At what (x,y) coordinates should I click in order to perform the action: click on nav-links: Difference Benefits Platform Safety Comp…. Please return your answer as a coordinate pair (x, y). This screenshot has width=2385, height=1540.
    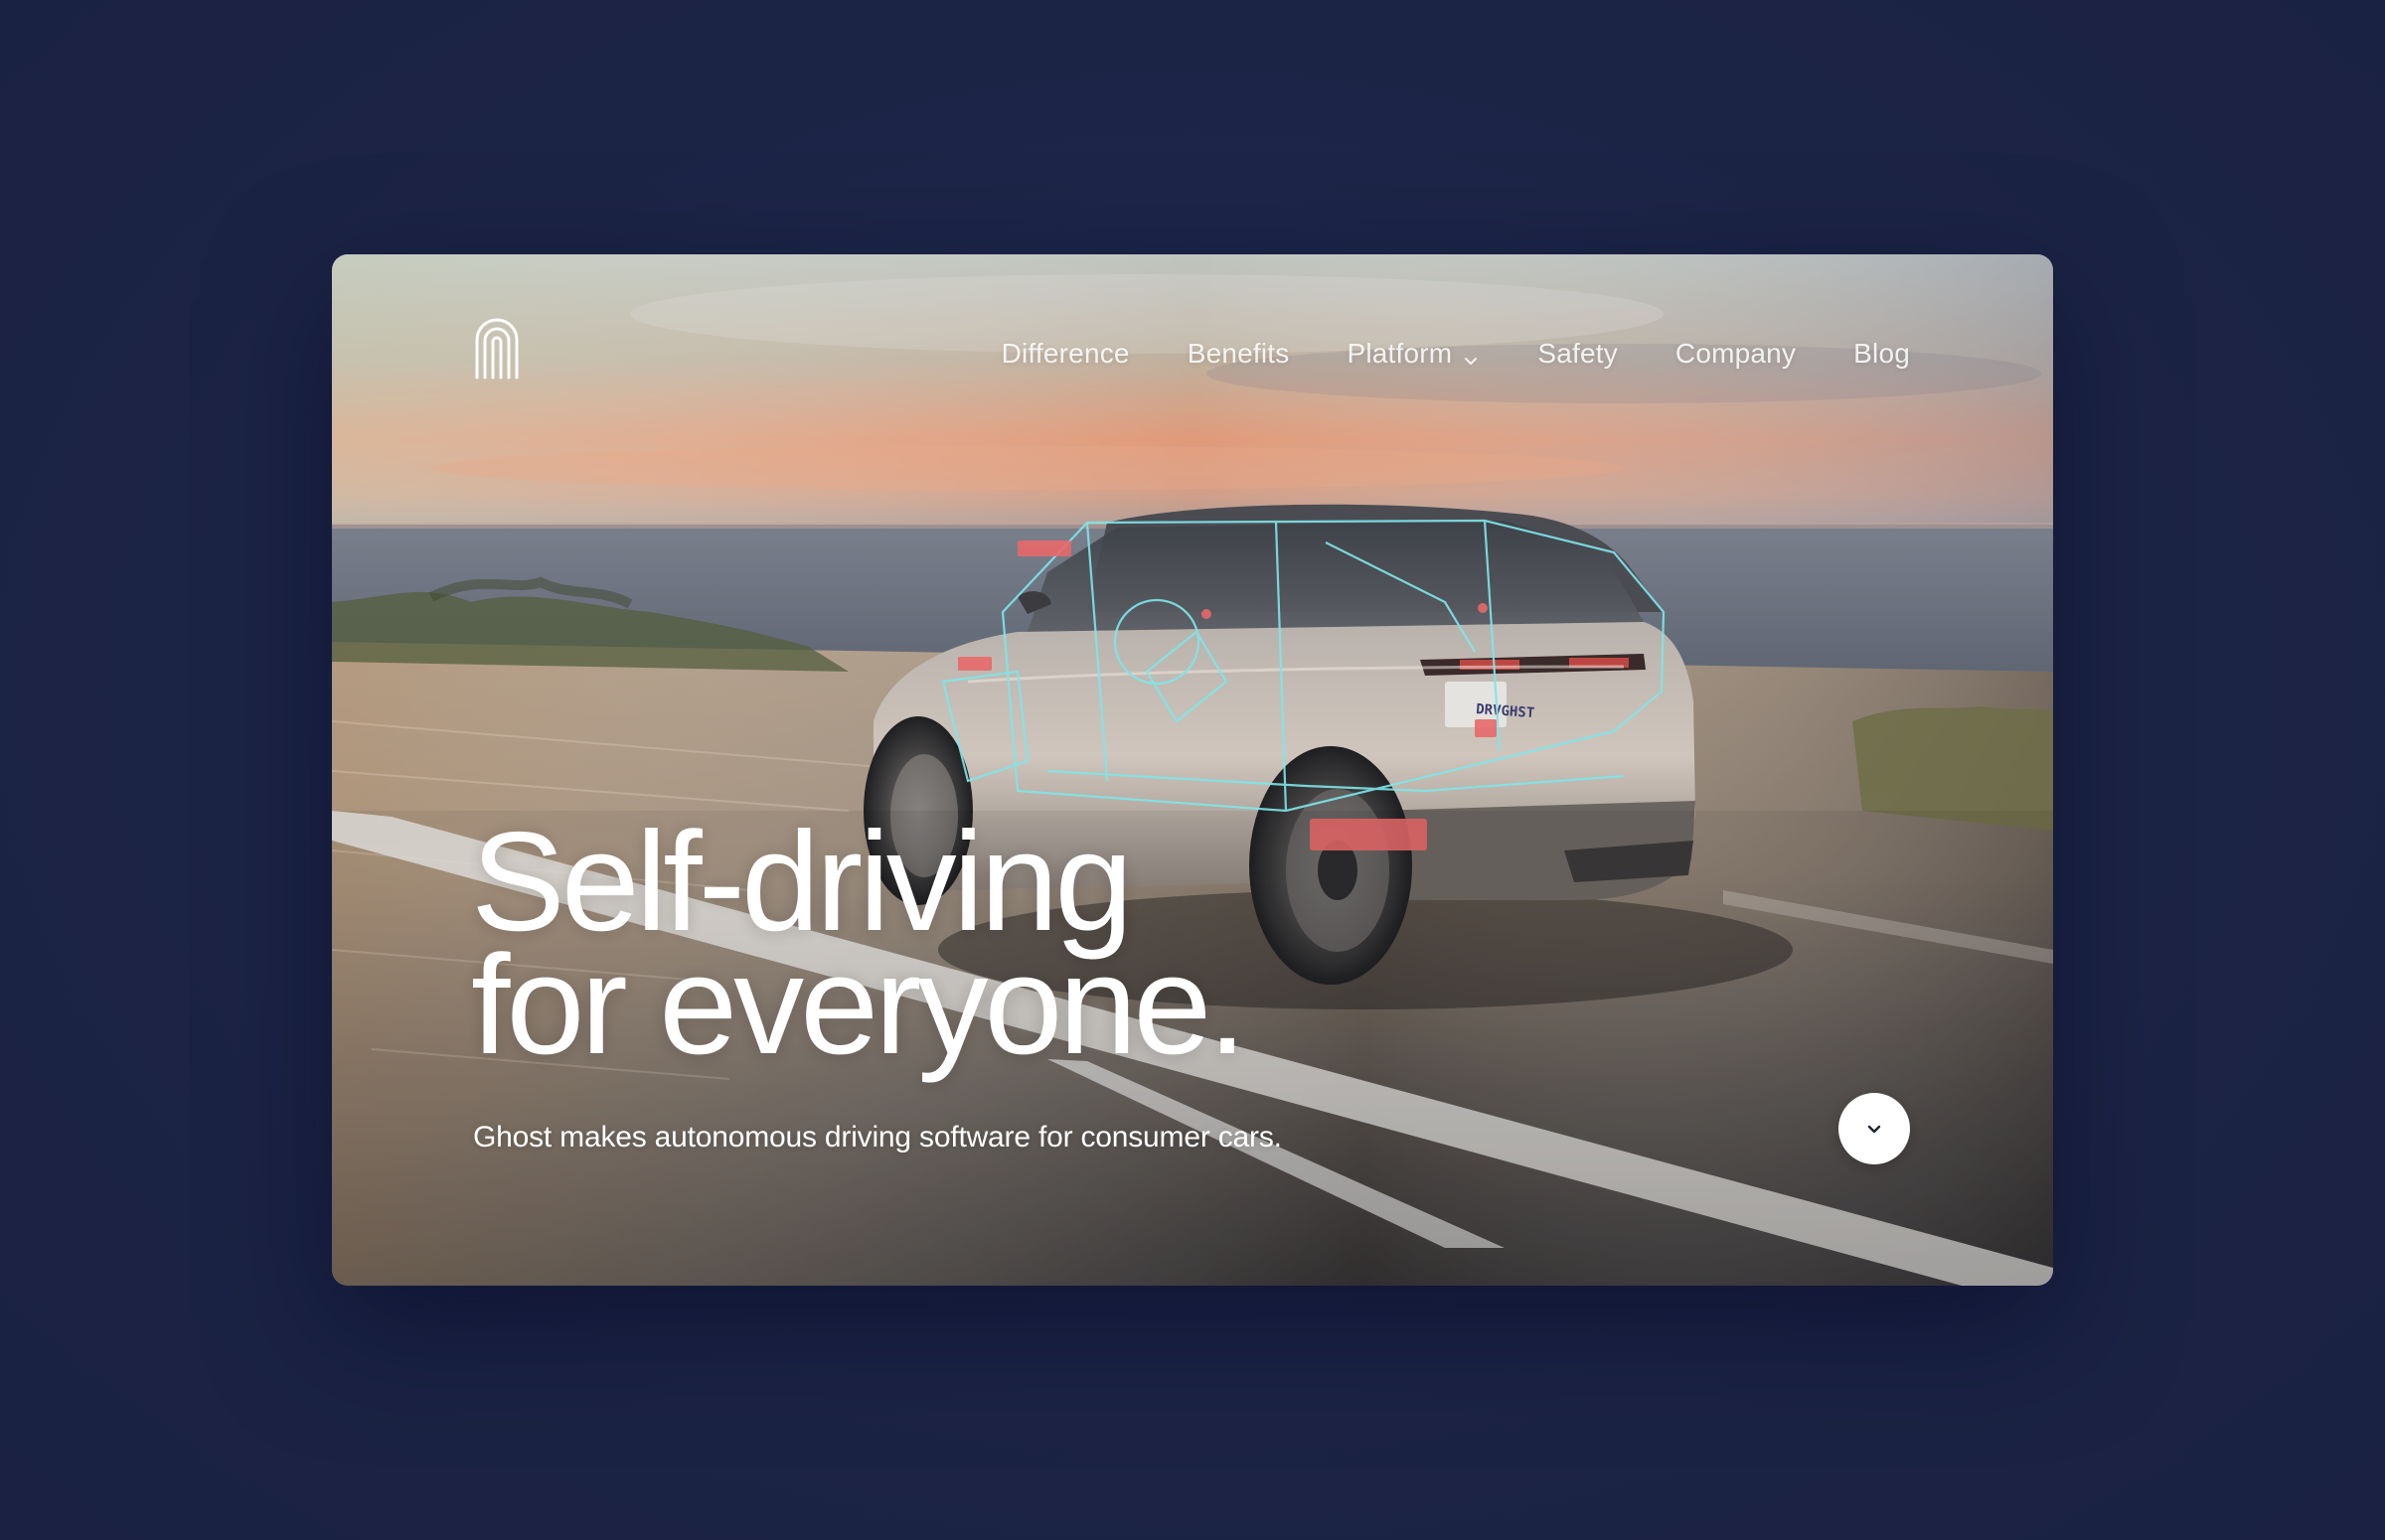
    Looking at the image, I should click on (1456, 354).